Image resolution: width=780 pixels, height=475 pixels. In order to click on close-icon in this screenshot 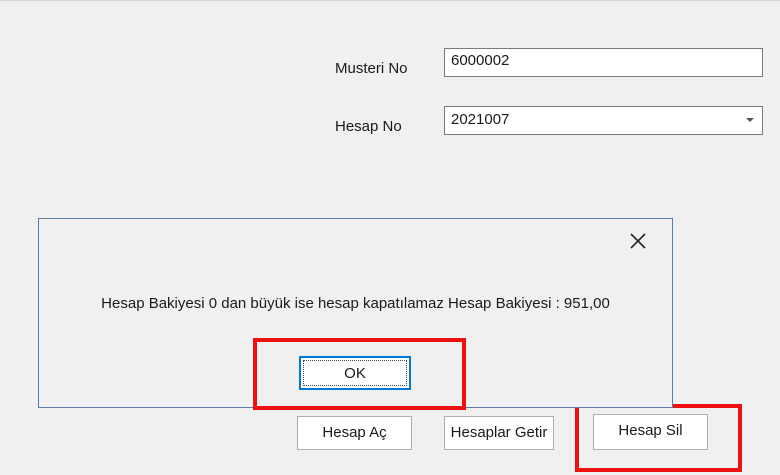, I will do `click(638, 241)`.